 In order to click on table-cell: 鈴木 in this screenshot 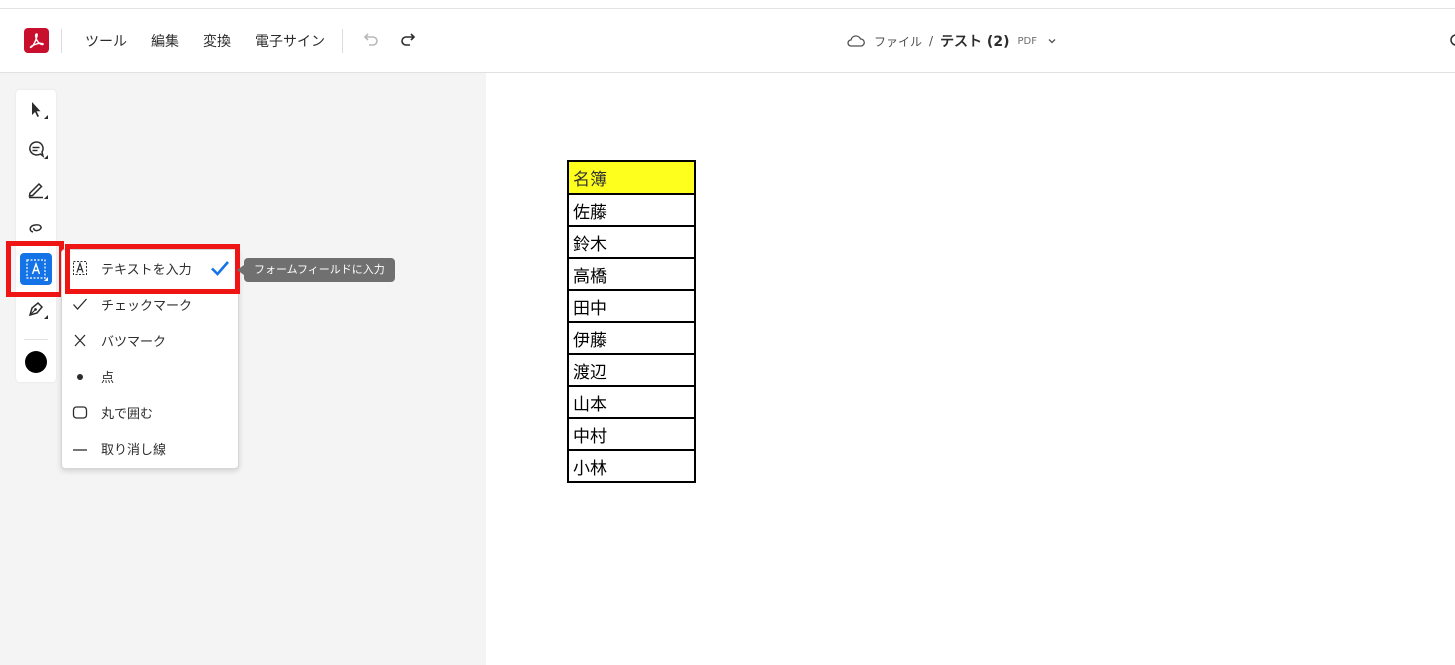, I will do `click(631, 242)`.